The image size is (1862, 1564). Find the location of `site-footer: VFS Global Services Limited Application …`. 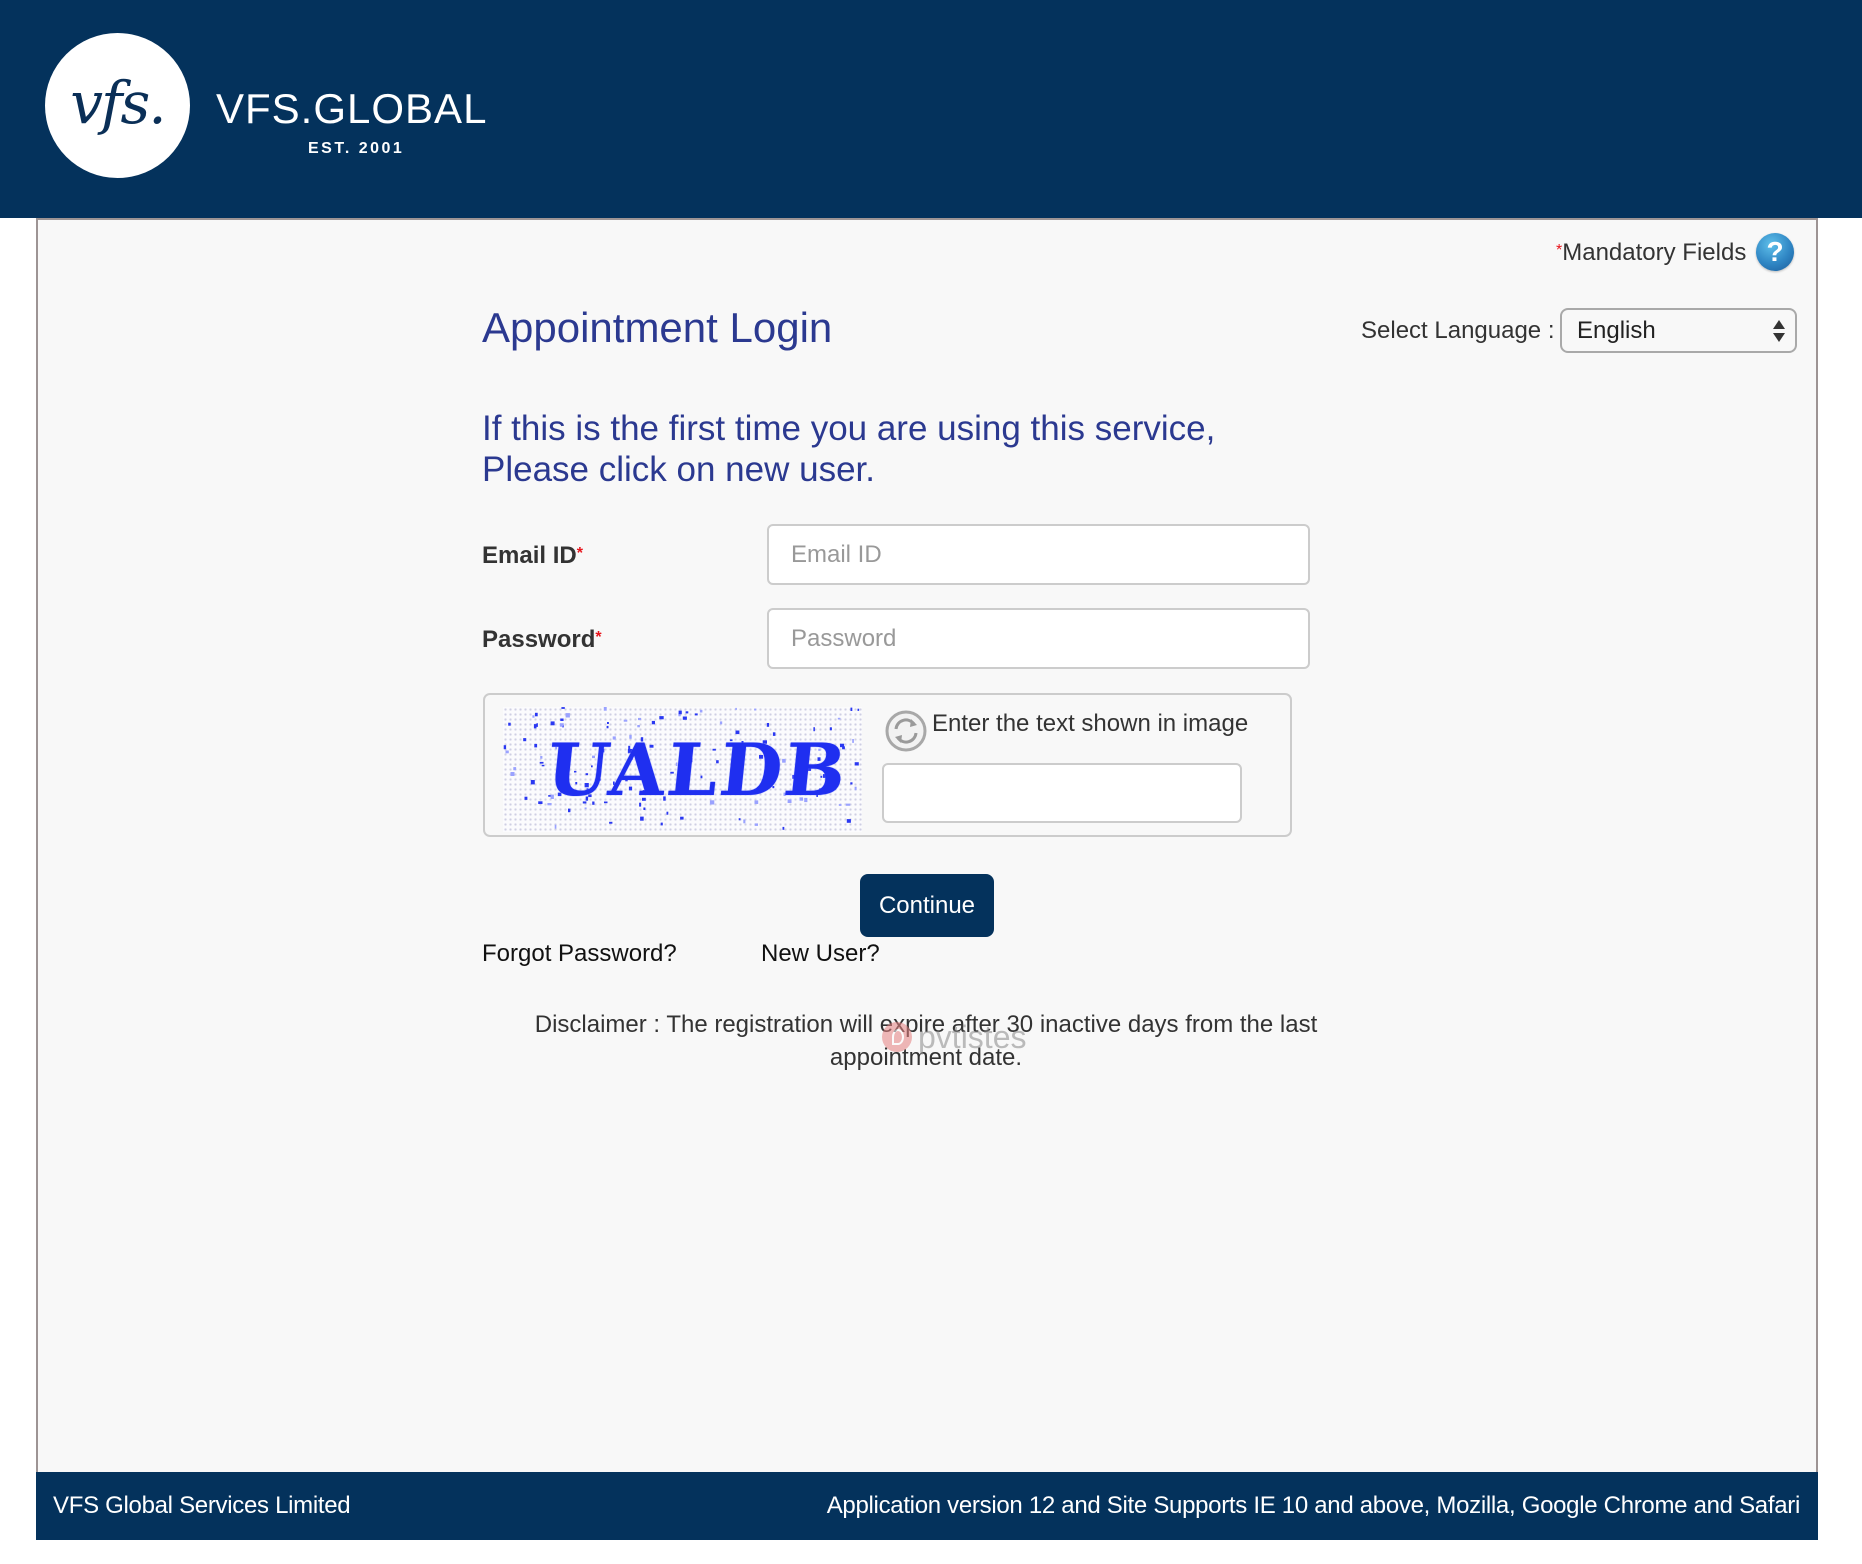

site-footer: VFS Global Services Limited Application … is located at coordinates (927, 1506).